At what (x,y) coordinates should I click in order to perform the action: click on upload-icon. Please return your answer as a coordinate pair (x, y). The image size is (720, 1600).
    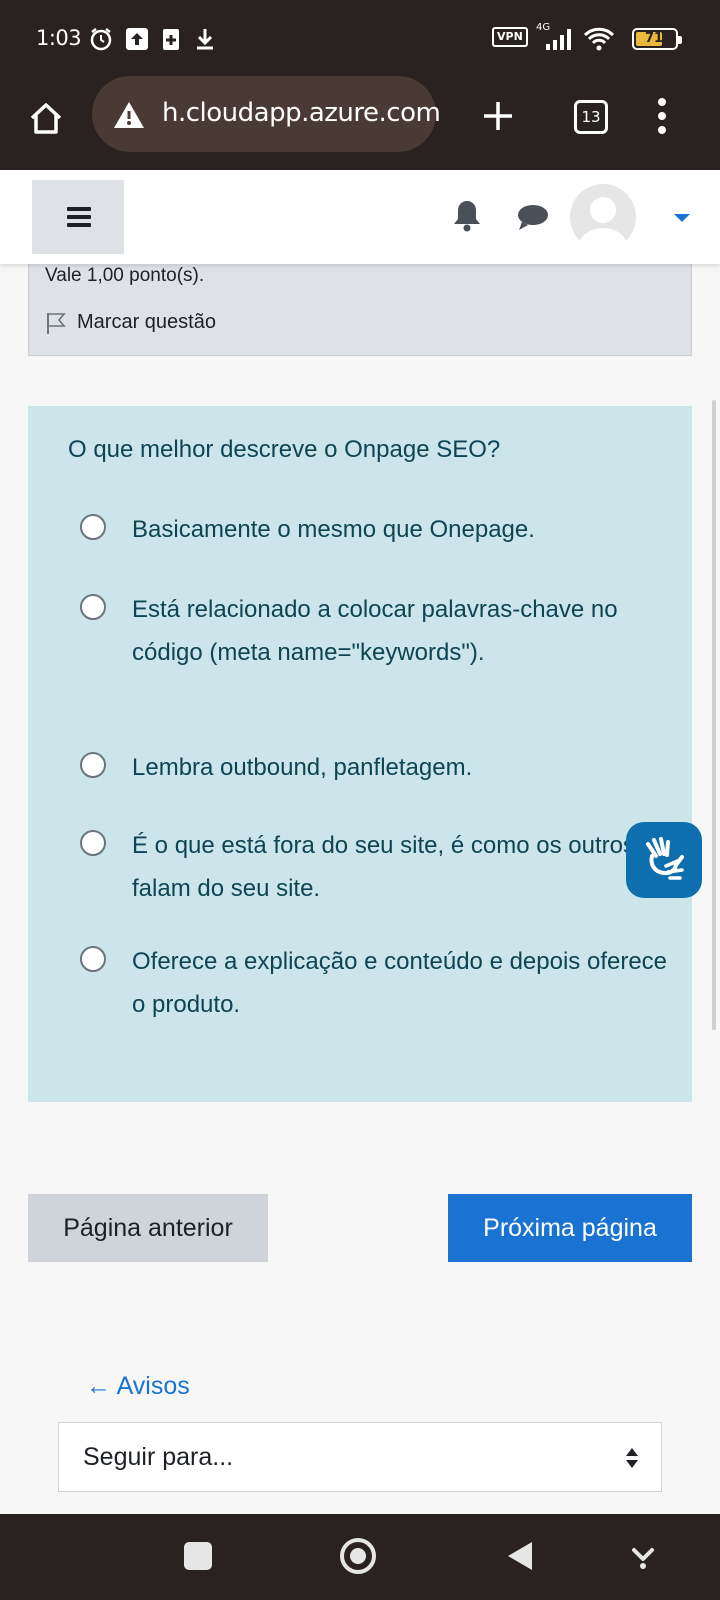
    Looking at the image, I should click on (137, 39).